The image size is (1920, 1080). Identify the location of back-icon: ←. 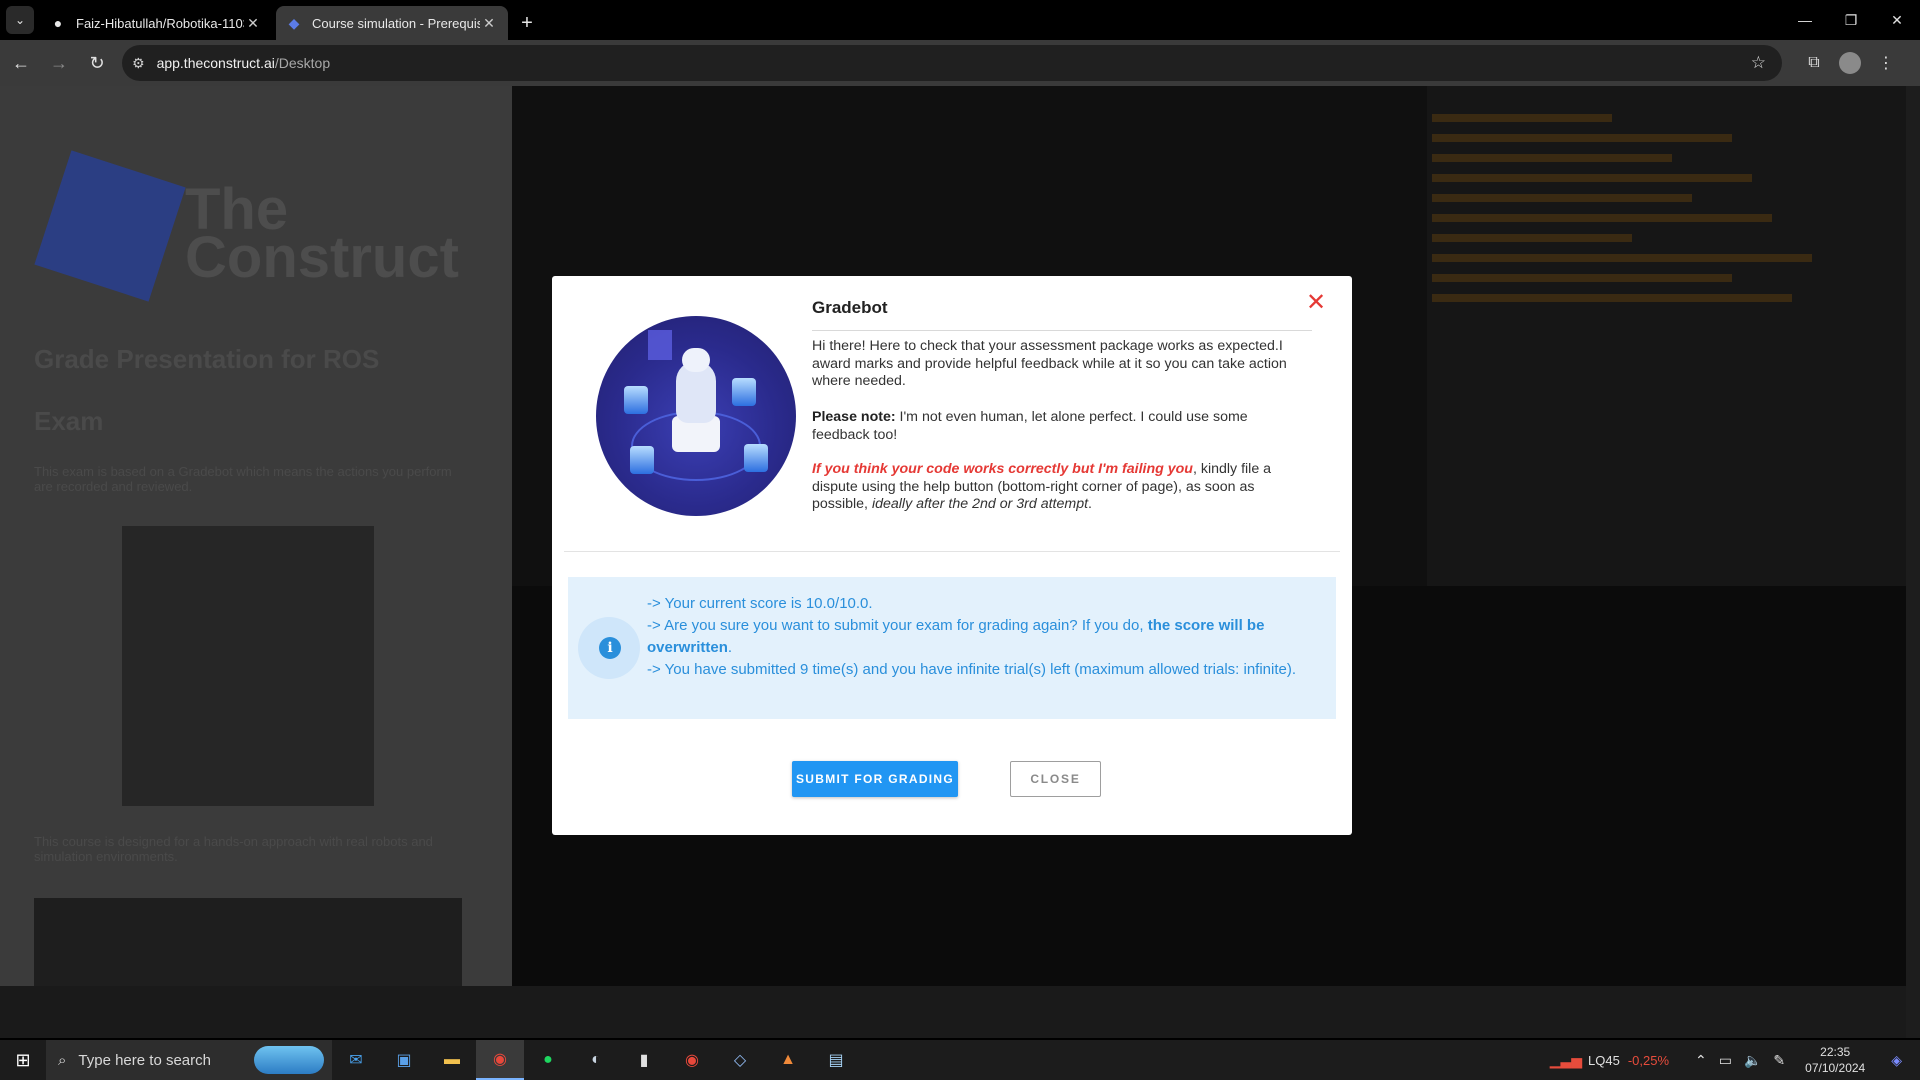
(21, 63).